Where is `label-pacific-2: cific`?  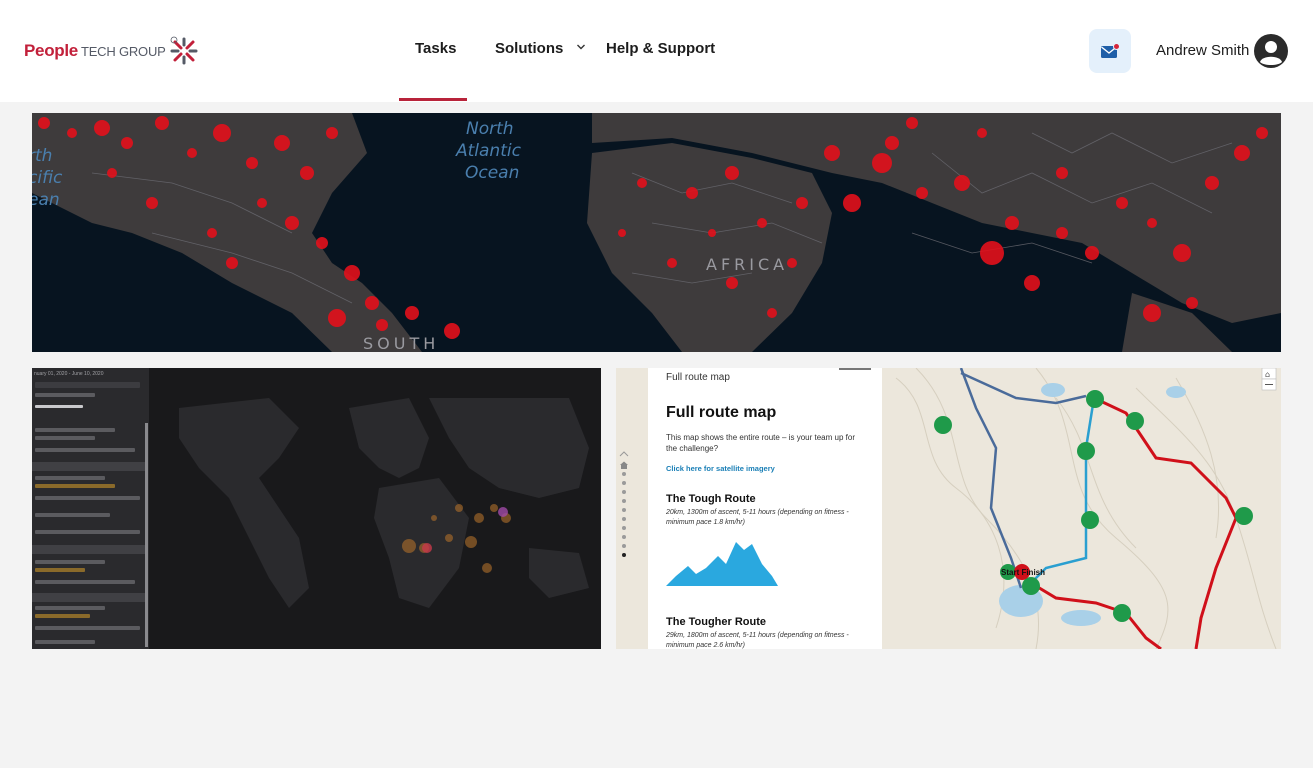 label-pacific-2: cific is located at coordinates (47, 178).